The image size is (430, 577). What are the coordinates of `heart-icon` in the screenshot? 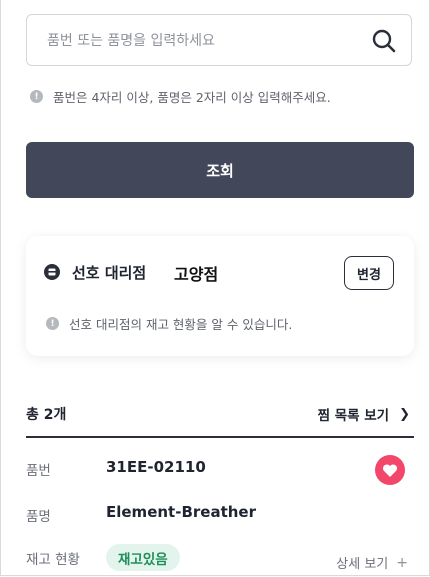 It's located at (390, 470).